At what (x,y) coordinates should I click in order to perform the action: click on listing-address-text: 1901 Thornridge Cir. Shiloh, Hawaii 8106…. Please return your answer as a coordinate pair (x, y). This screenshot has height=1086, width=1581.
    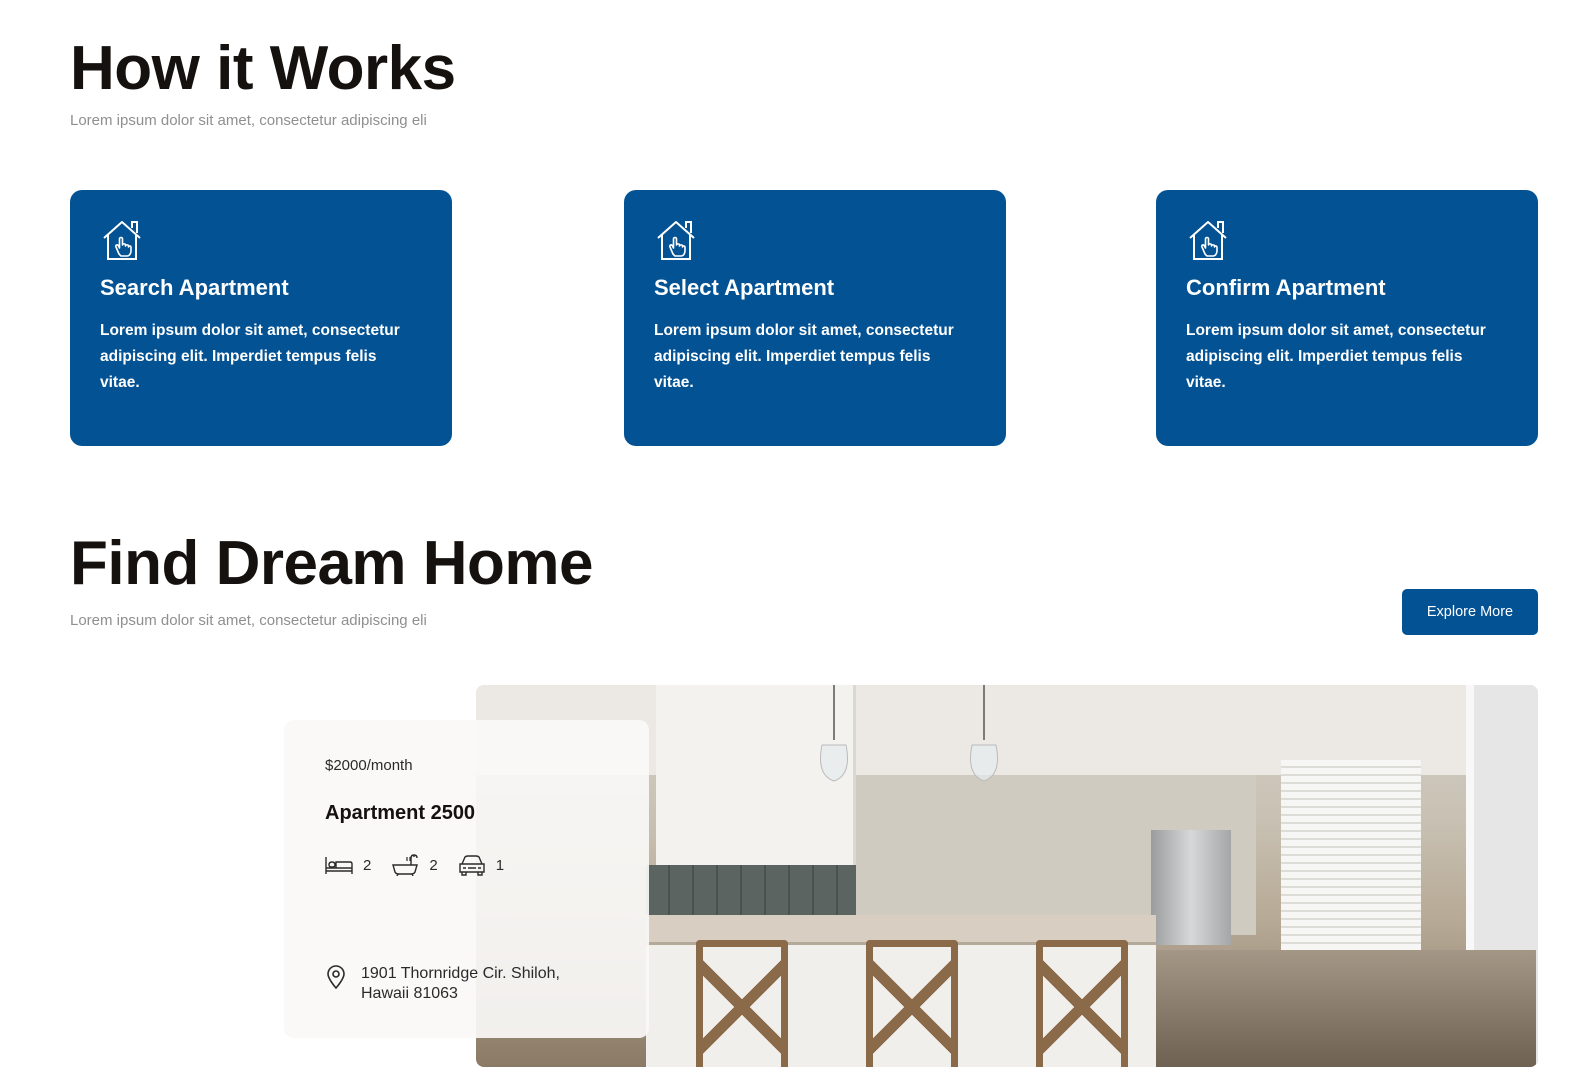
    Looking at the image, I should click on (460, 983).